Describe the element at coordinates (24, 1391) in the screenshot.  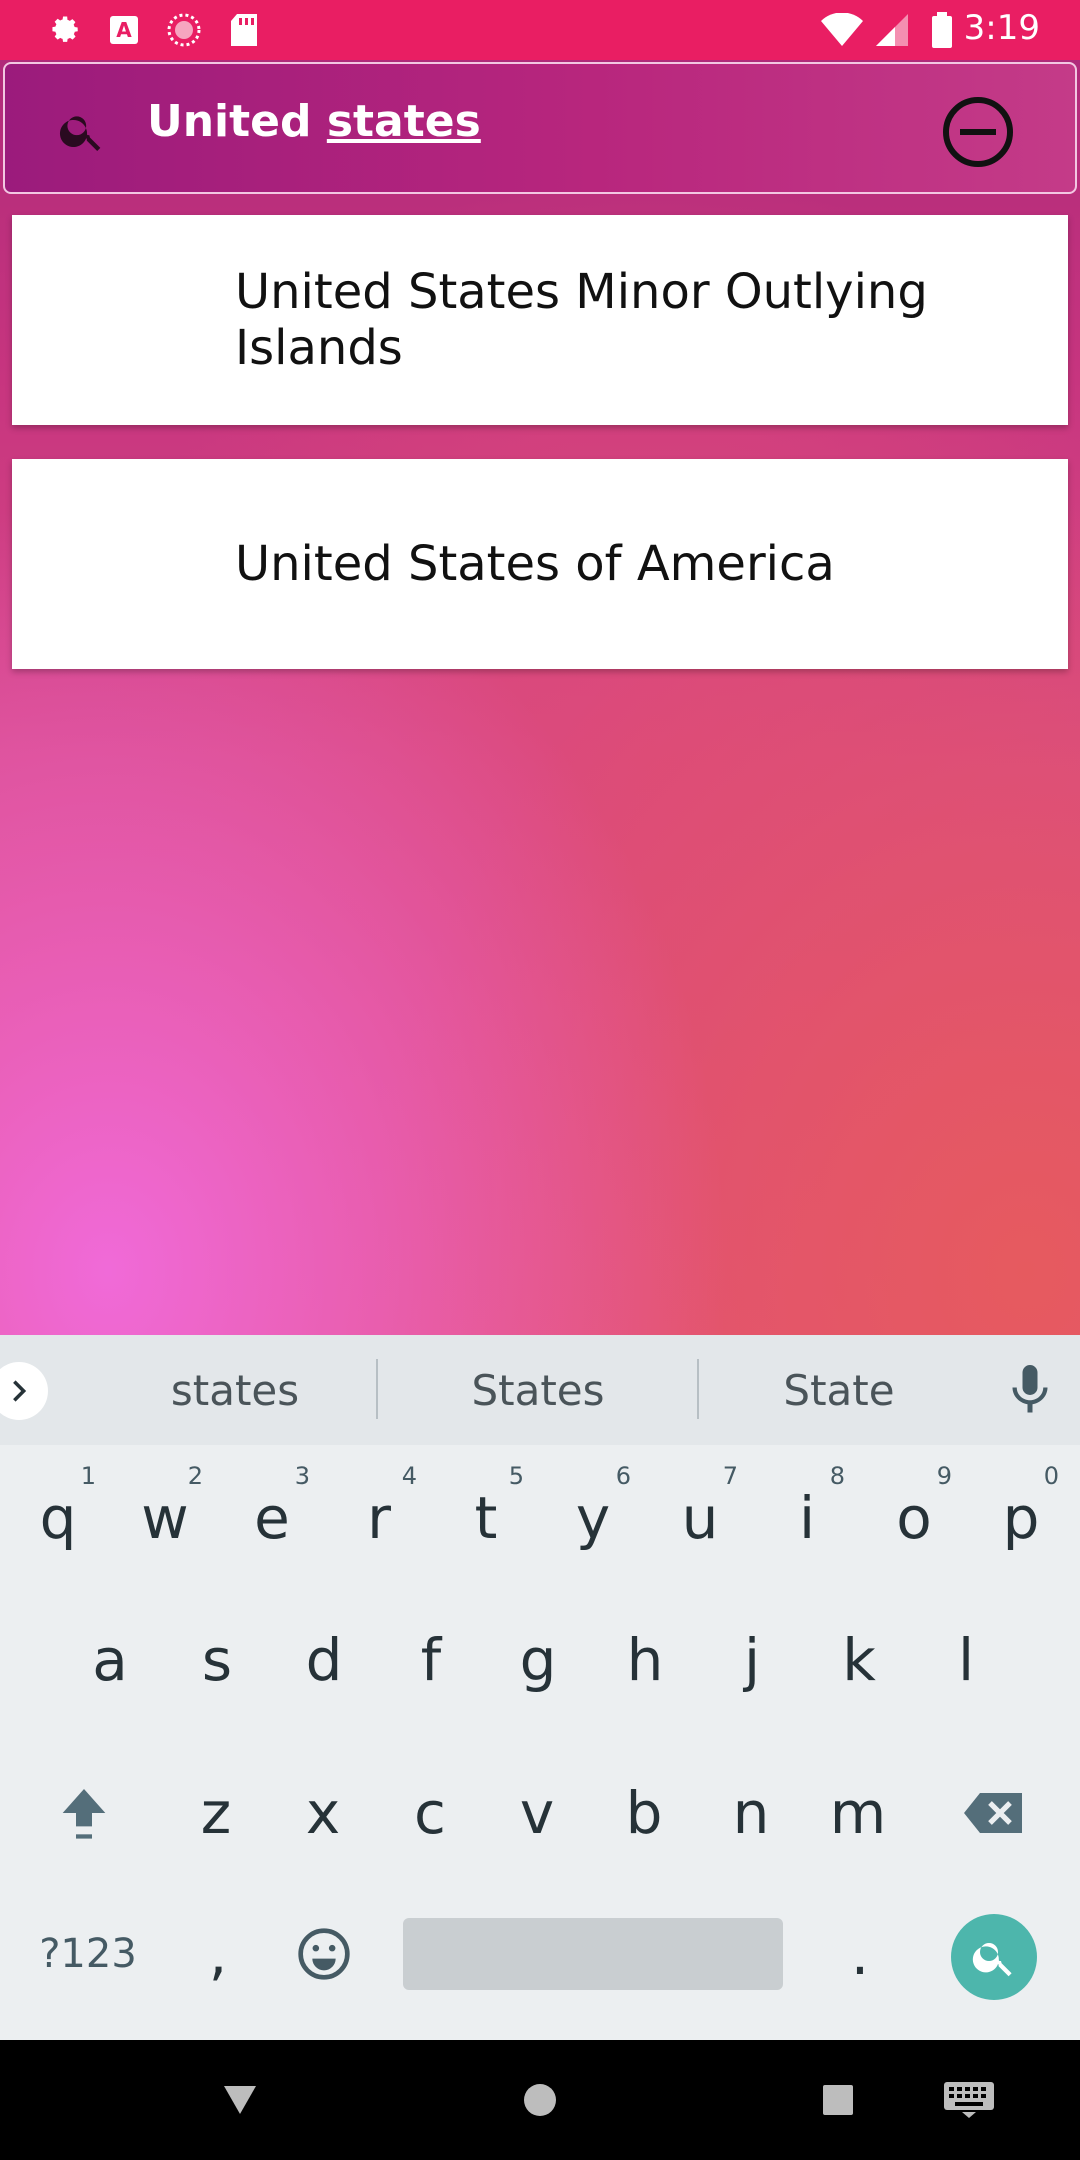
I see `chevron-right-icon` at that location.